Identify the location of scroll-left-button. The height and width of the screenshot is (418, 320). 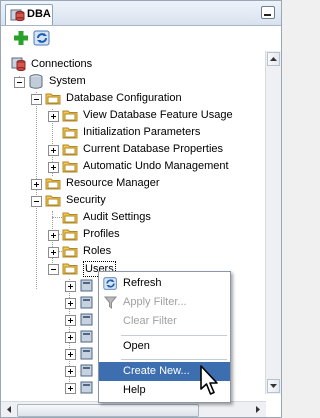
(9, 409).